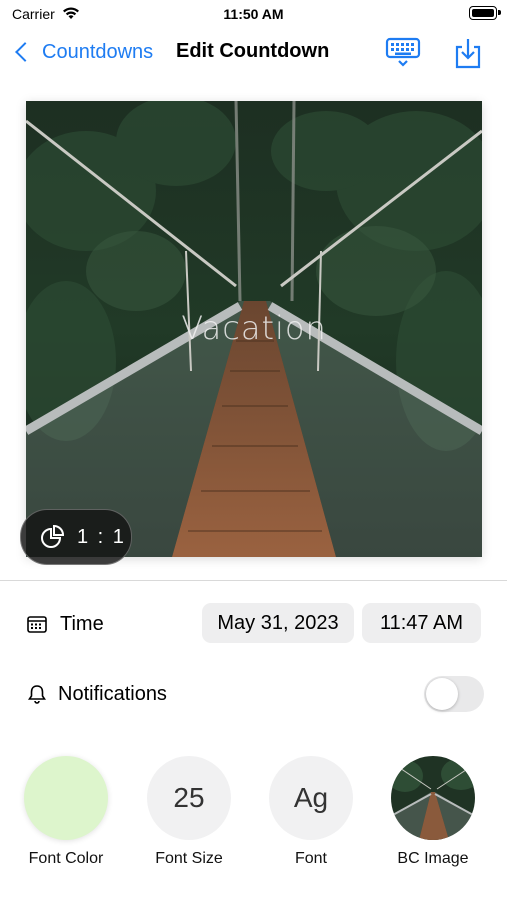  Describe the element at coordinates (53, 536) in the screenshot. I see `pie-chart-icon` at that location.